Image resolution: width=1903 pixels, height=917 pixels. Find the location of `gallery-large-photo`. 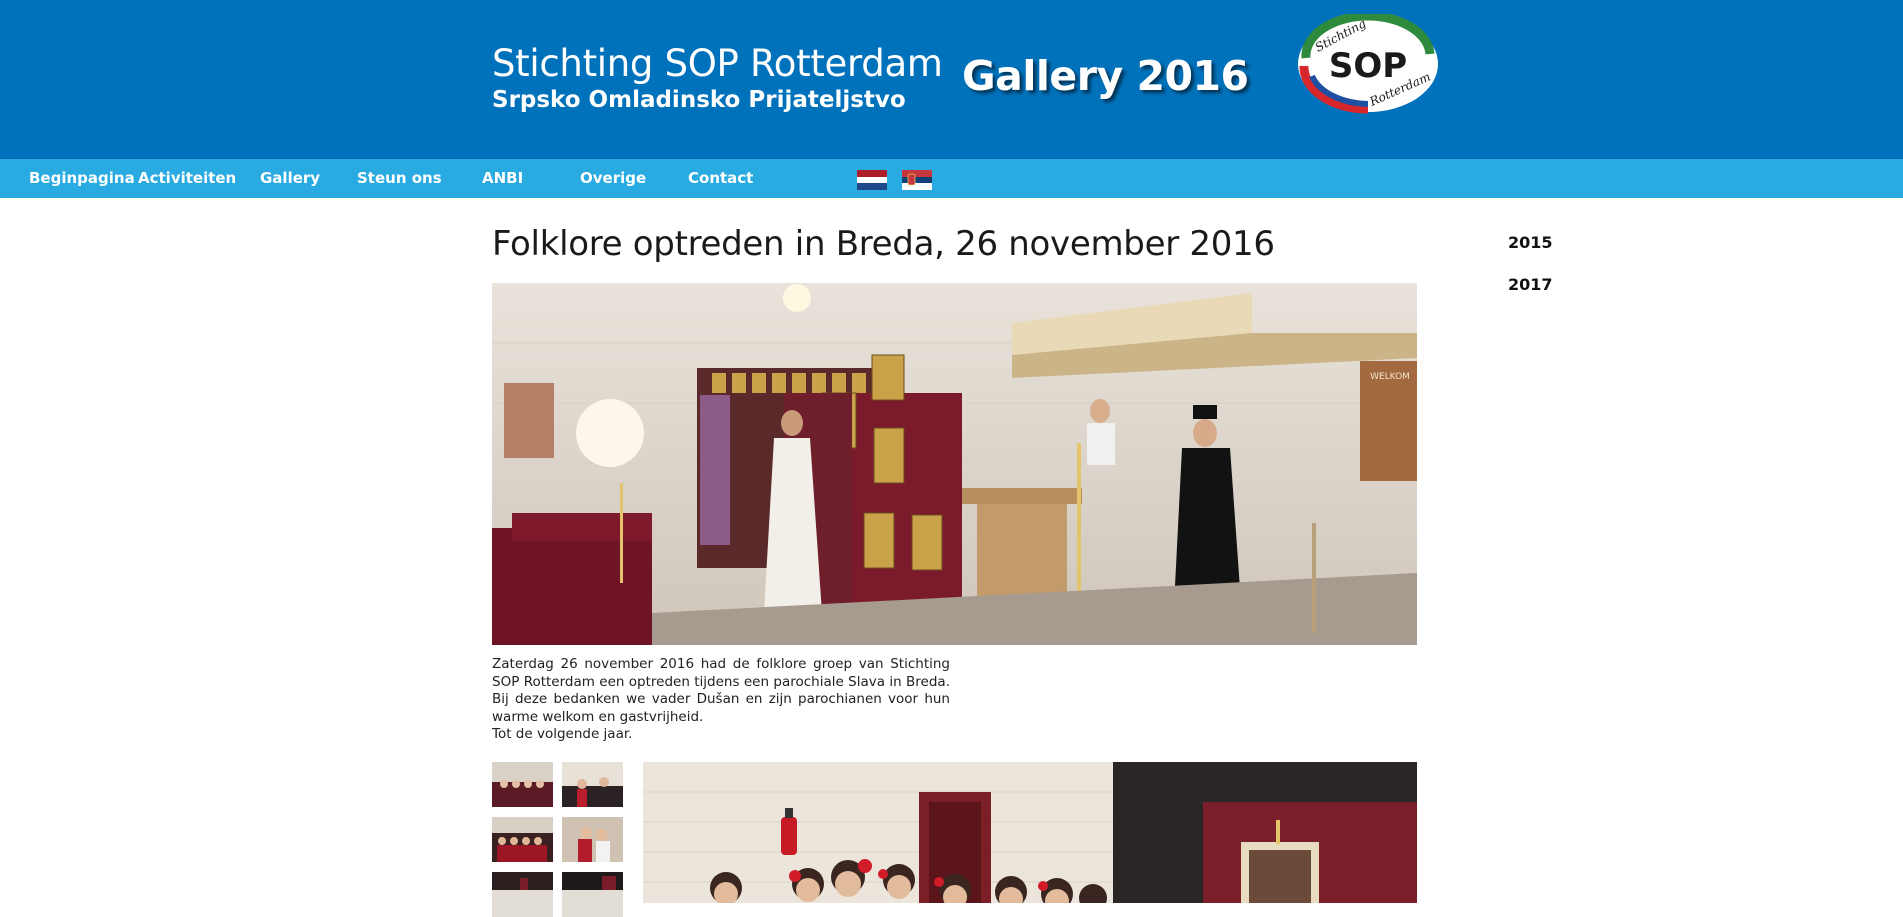

gallery-large-photo is located at coordinates (1030, 832).